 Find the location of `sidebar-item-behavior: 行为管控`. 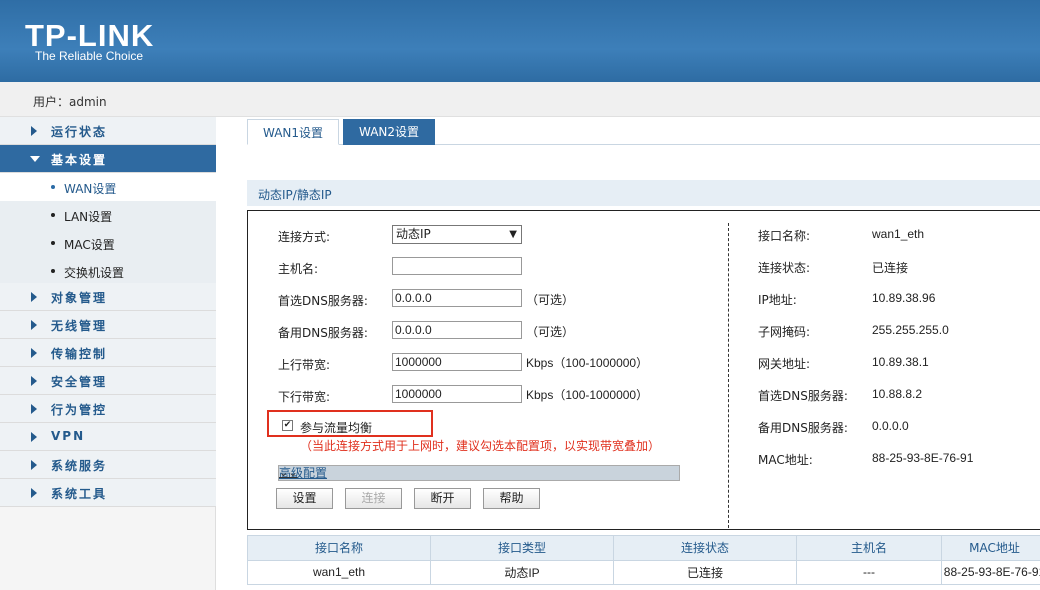

sidebar-item-behavior: 行为管控 is located at coordinates (108, 409).